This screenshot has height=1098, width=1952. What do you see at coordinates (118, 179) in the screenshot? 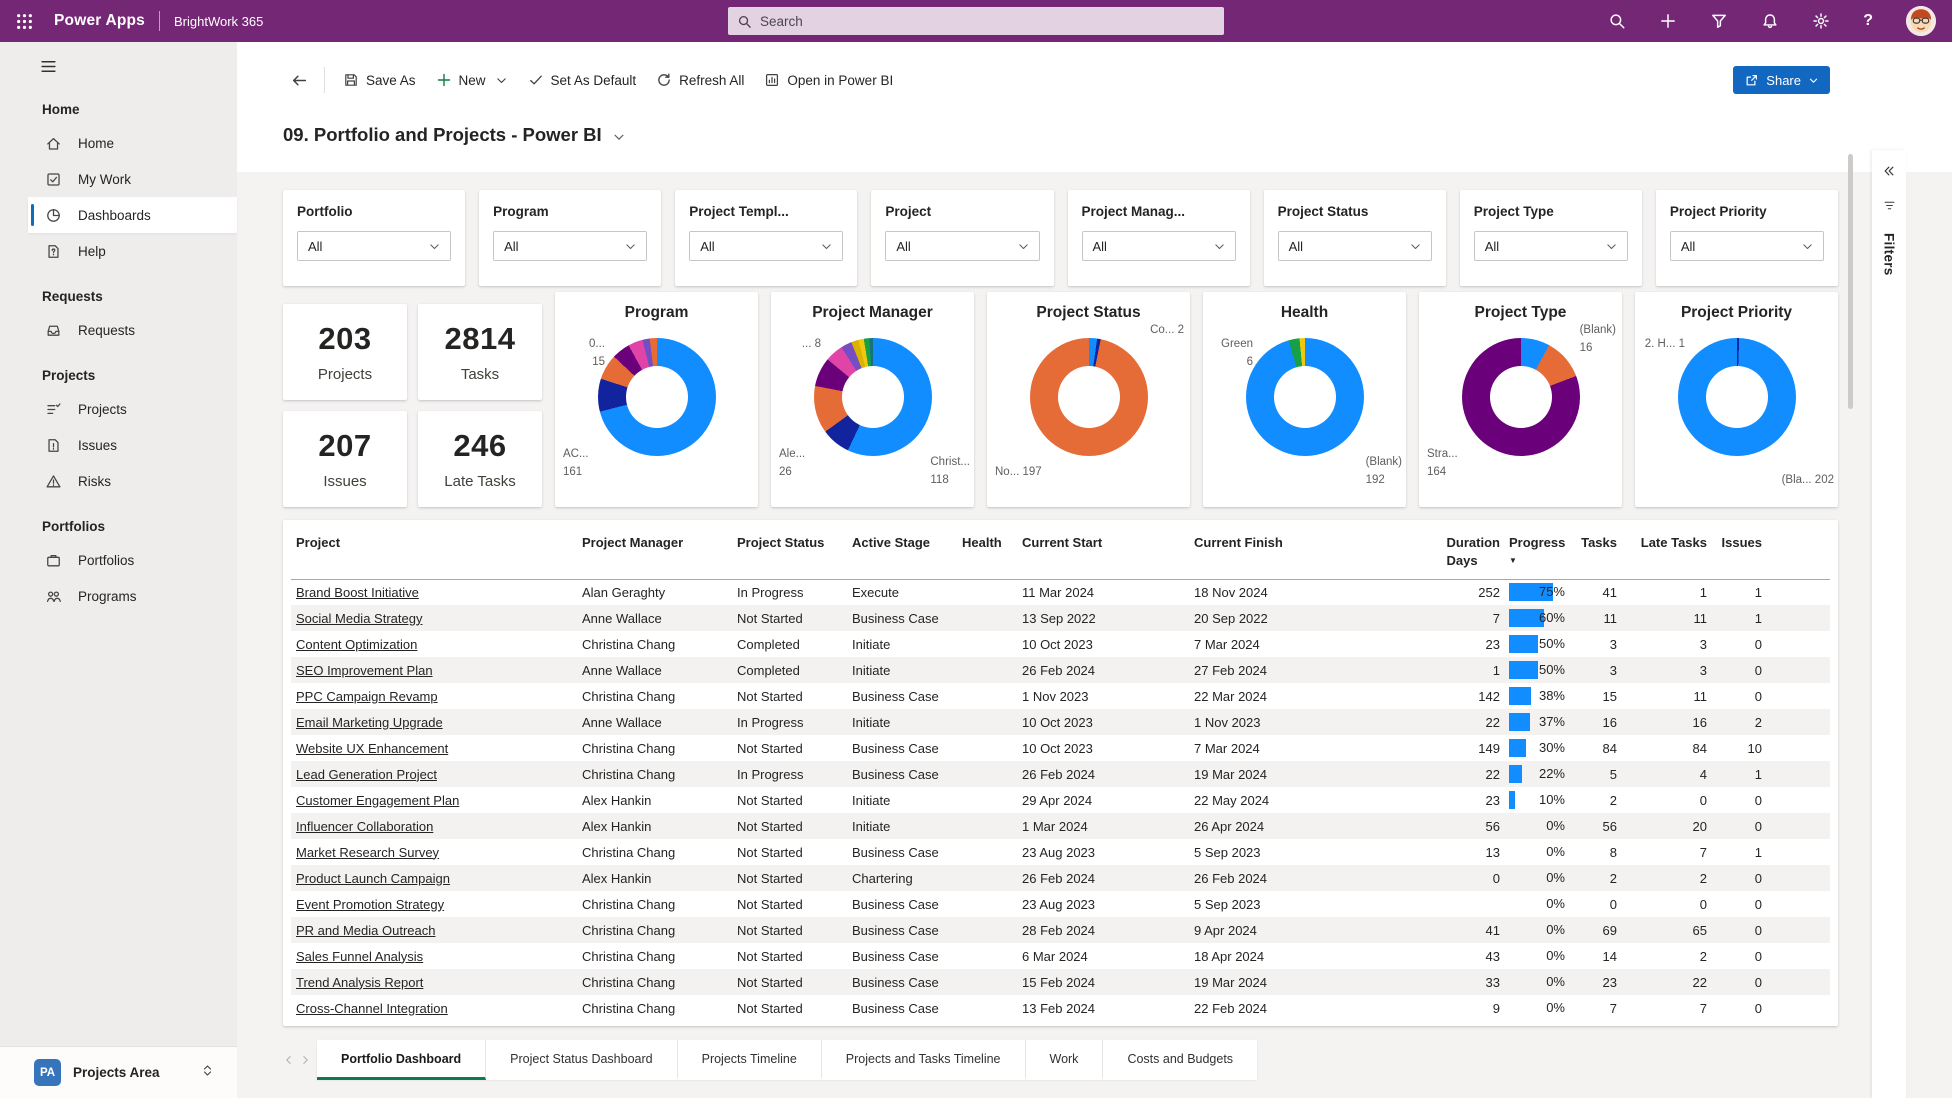
I see `sidebar-item-my-work: My Work` at bounding box center [118, 179].